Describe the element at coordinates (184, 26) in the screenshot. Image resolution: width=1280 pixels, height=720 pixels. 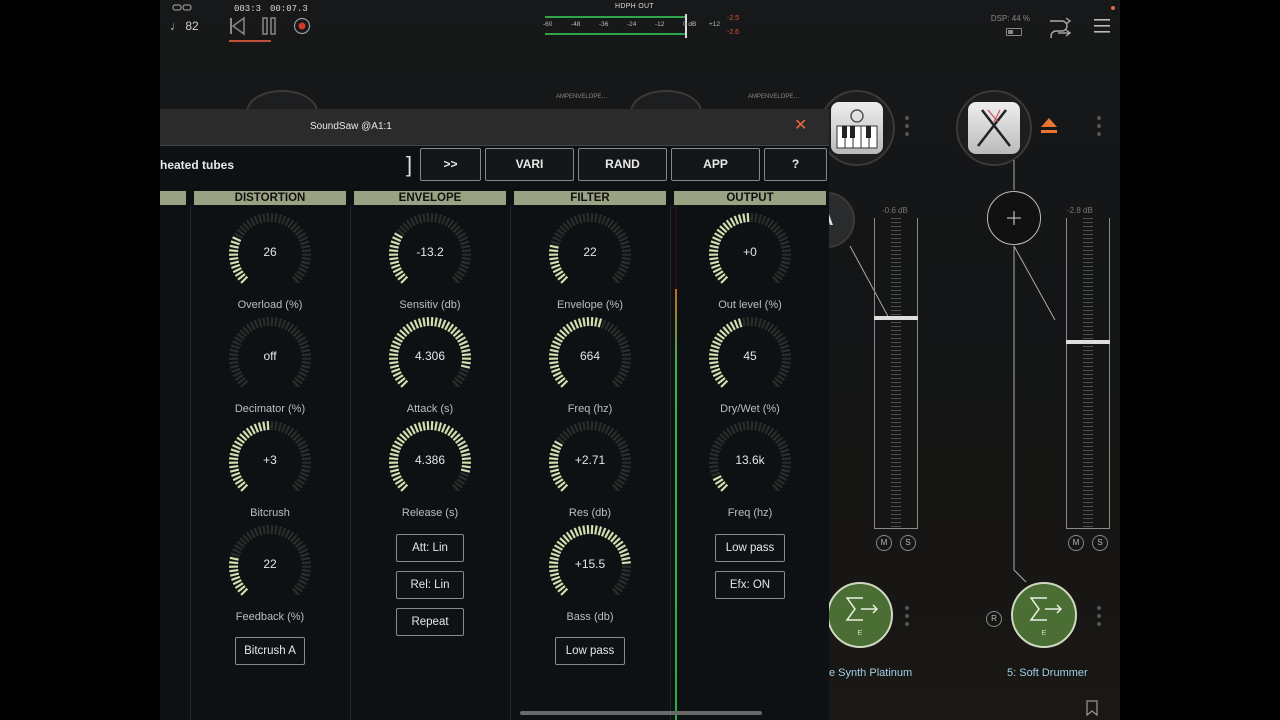
I see `tempo-display: ♩ 82` at that location.